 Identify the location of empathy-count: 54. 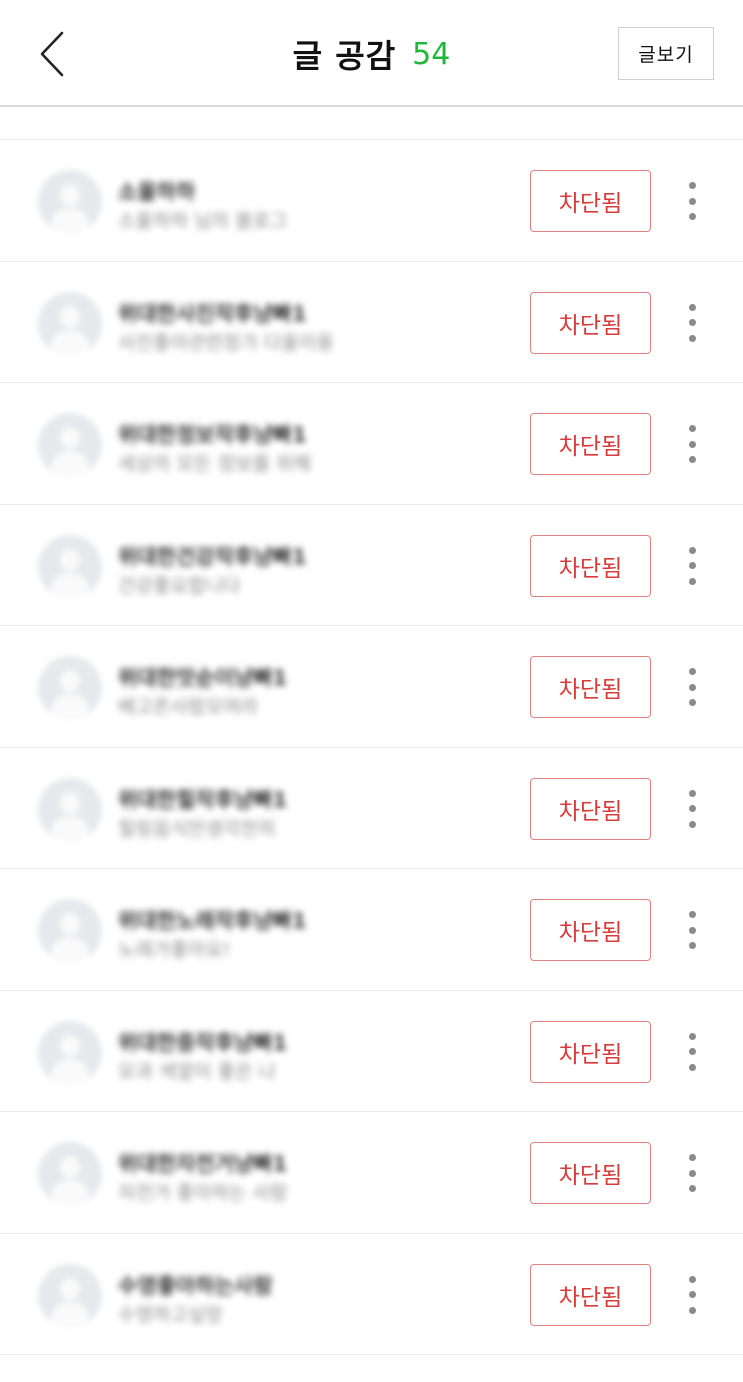
(431, 54).